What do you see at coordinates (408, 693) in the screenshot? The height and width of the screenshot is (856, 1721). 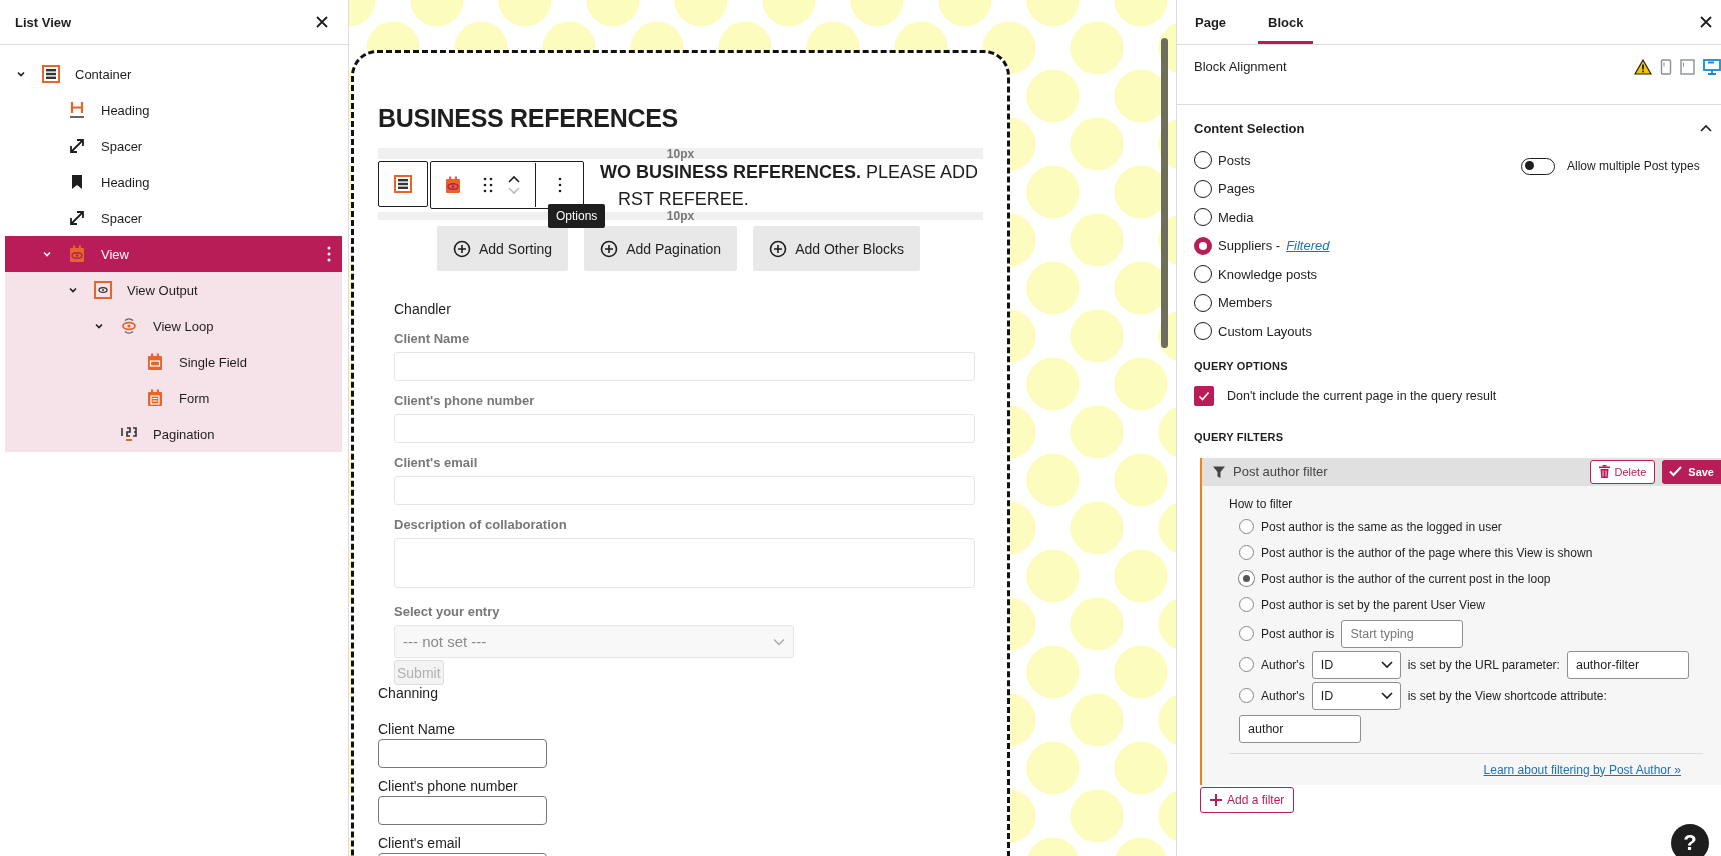 I see `entry-title: Channing` at bounding box center [408, 693].